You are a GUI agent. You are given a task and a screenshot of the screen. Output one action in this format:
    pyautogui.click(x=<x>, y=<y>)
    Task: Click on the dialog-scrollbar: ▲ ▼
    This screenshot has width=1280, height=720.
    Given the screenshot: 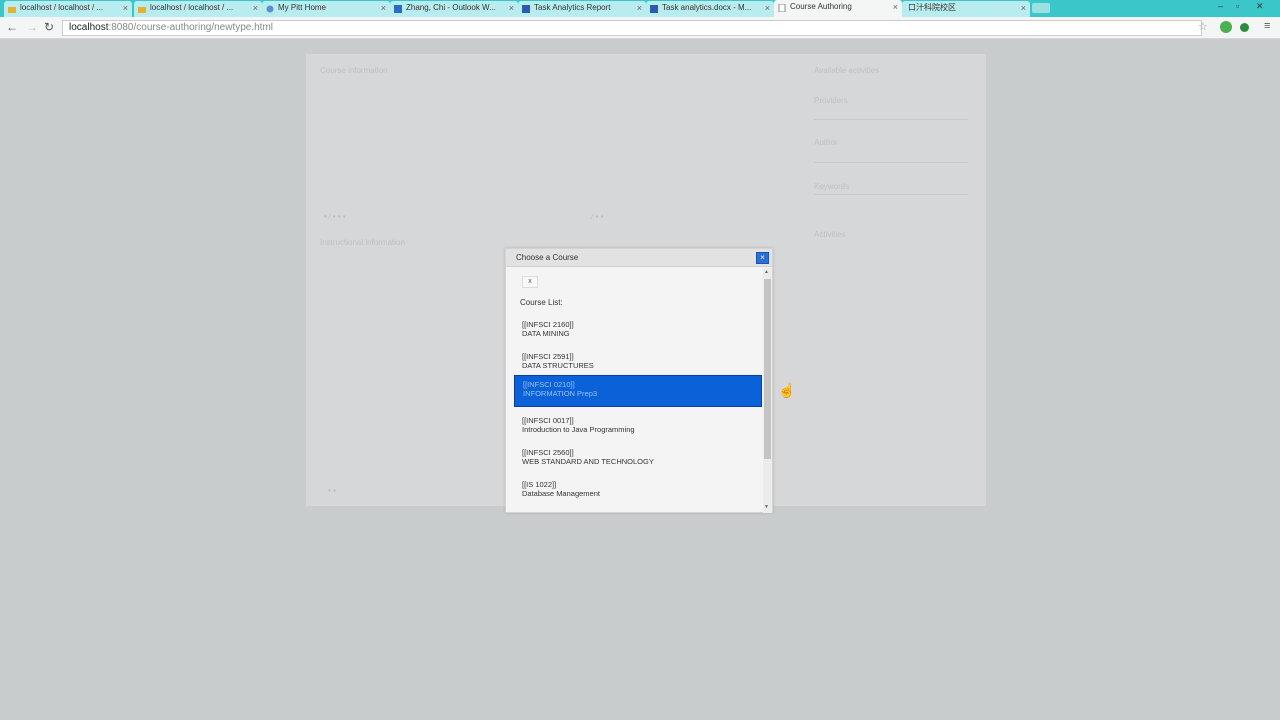 What is the action you would take?
    pyautogui.click(x=767, y=390)
    